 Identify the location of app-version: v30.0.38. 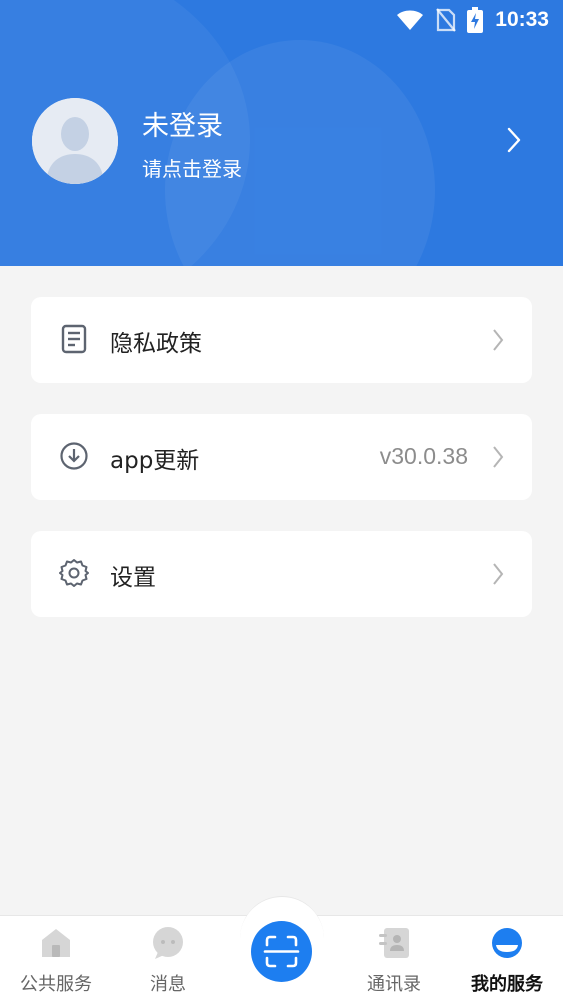
(423, 456).